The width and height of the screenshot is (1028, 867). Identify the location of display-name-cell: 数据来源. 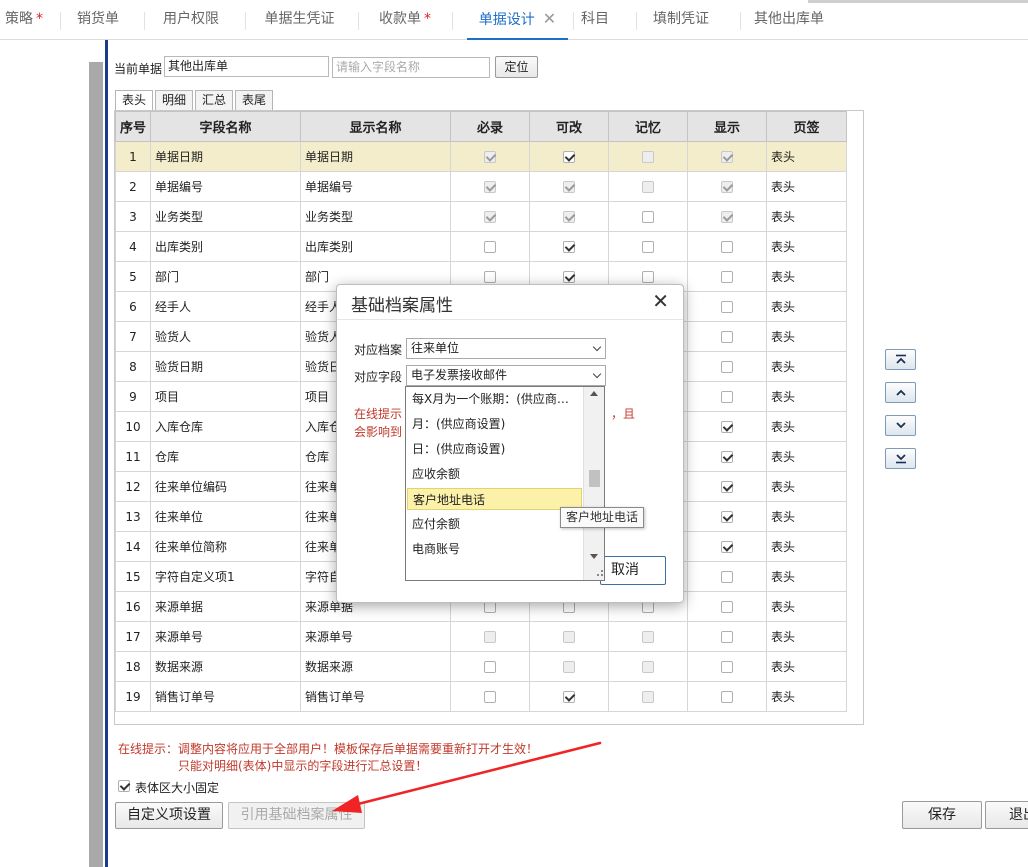
(375, 666).